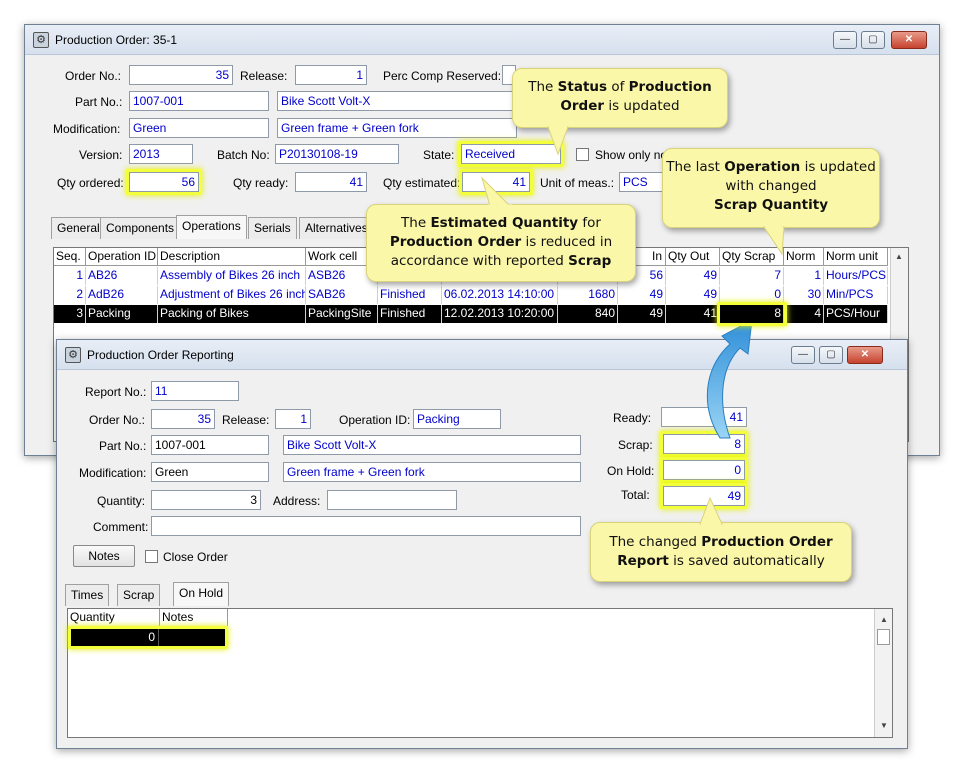 The image size is (962, 772). Describe the element at coordinates (337, 154) in the screenshot. I see `batch-field: P20130108-19` at that location.